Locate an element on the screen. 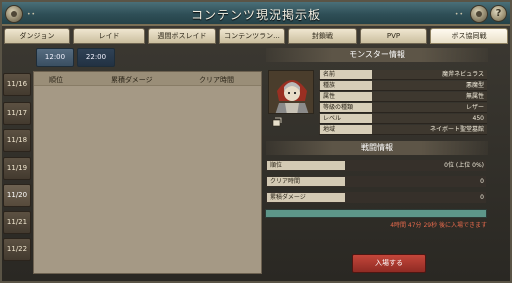  tab-blockade: 封鎖戦 is located at coordinates (322, 36).